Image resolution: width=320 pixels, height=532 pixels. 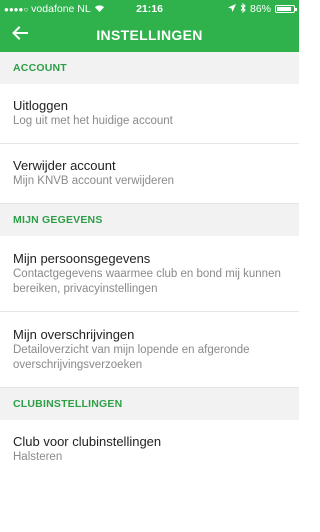 I want to click on section-header-my-data: MIJN GEGEVENS, so click(x=149, y=220).